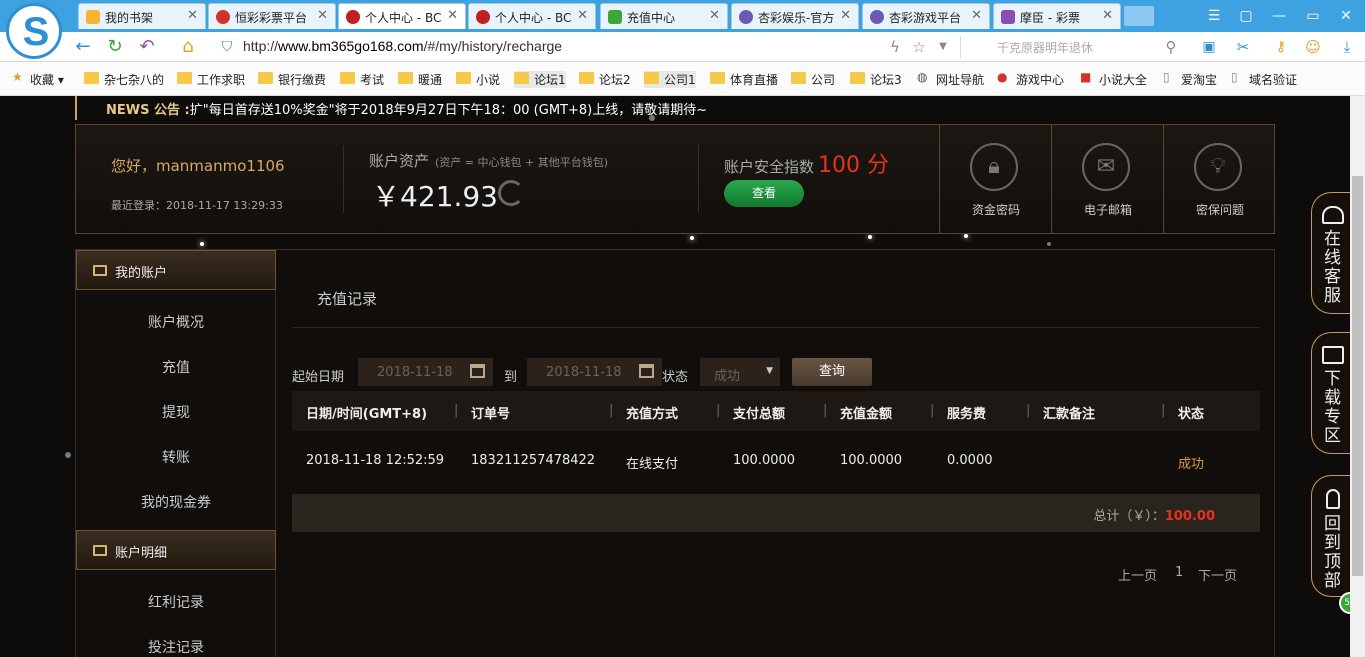  What do you see at coordinates (488, 80) in the screenshot?
I see `bookmark-label: 小说` at bounding box center [488, 80].